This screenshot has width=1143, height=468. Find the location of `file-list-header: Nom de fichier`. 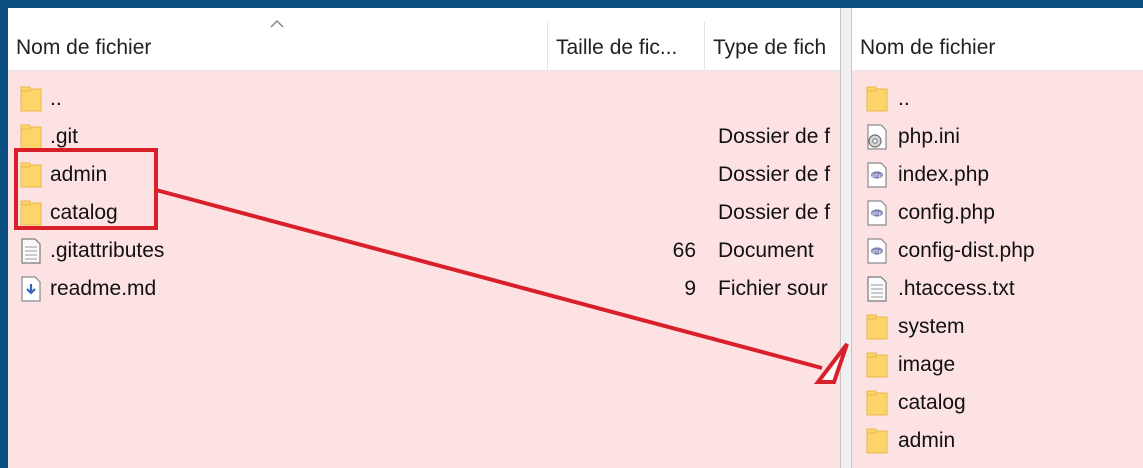

file-list-header: Nom de fichier is located at coordinates (997, 39).